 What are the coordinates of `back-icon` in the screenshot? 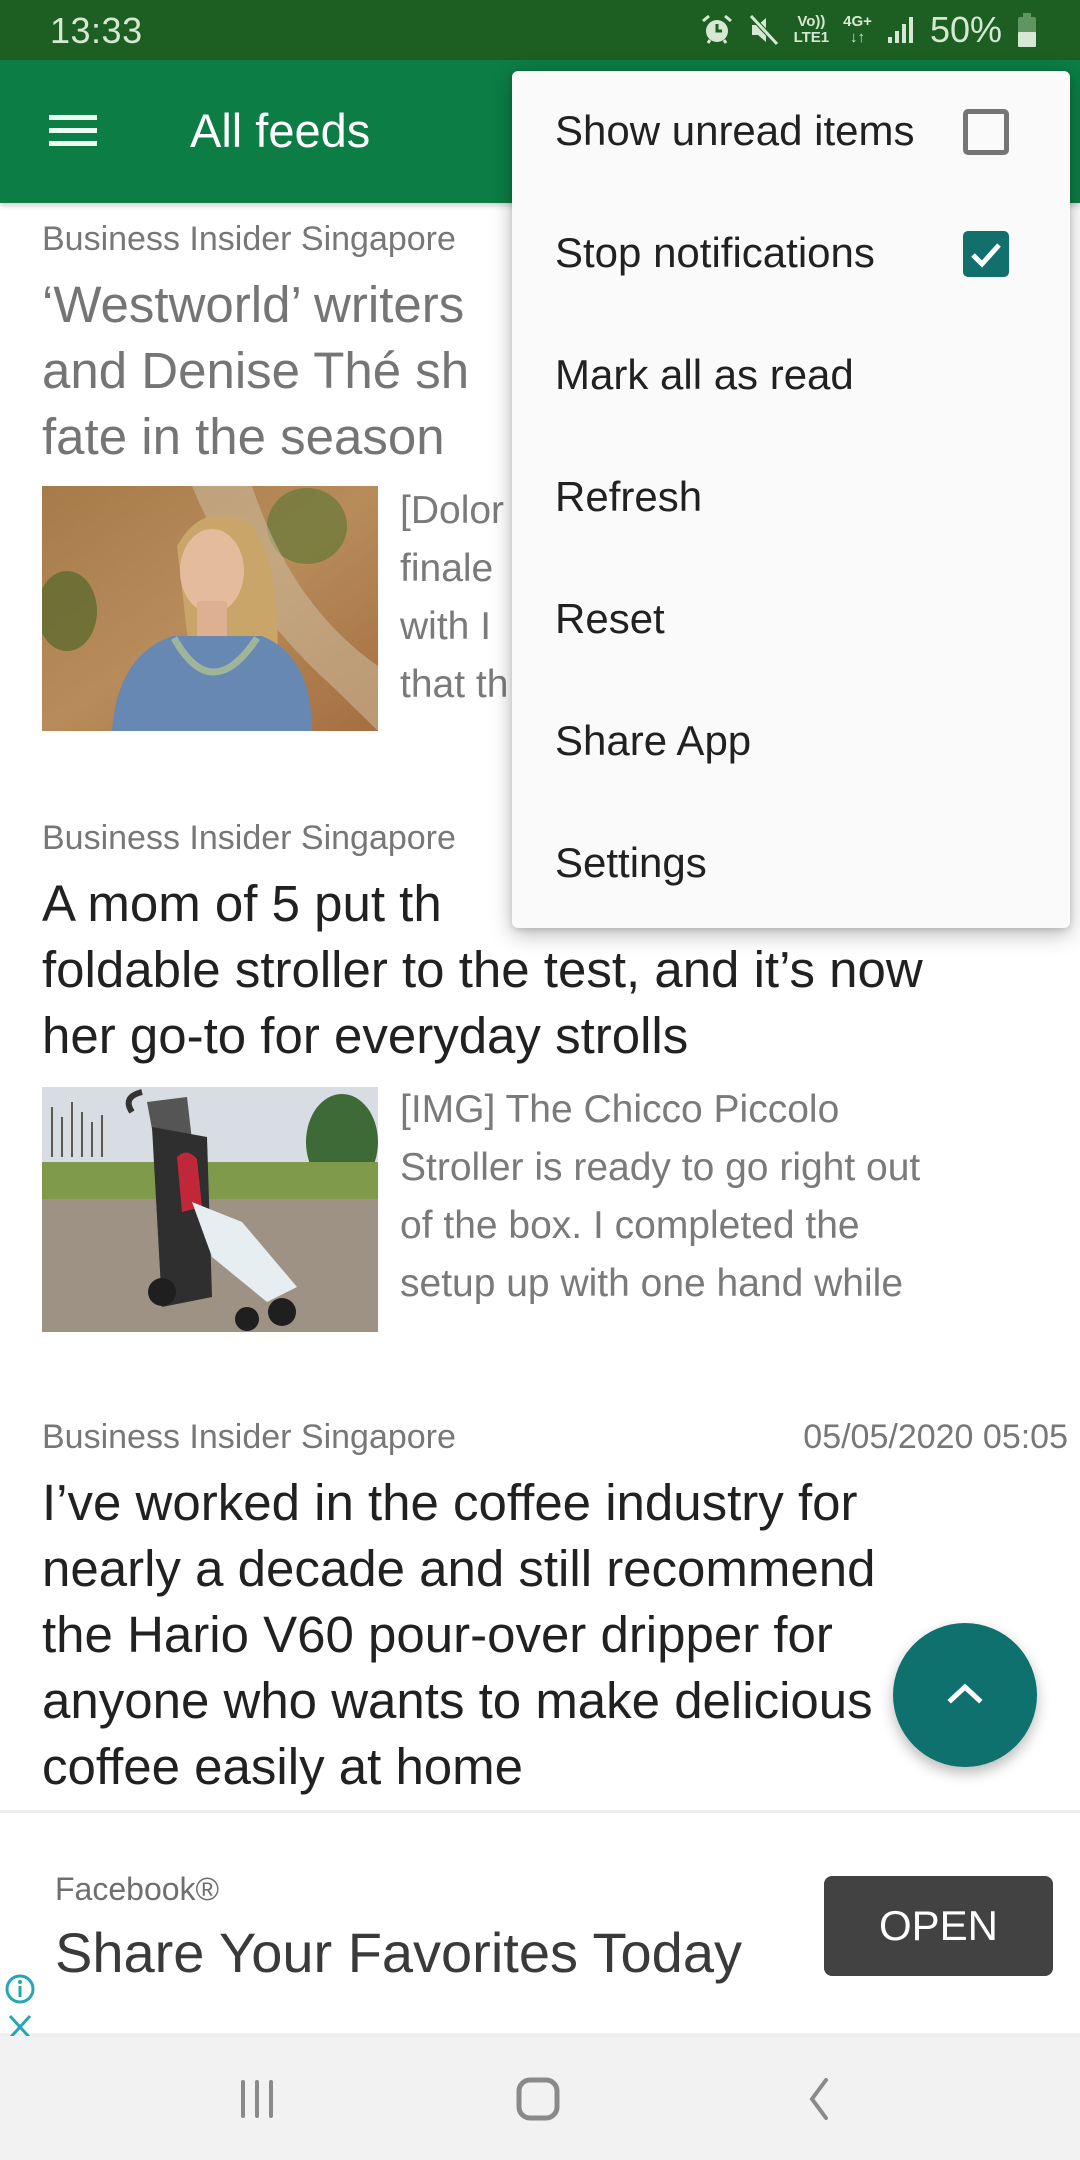 It's located at (819, 2101).